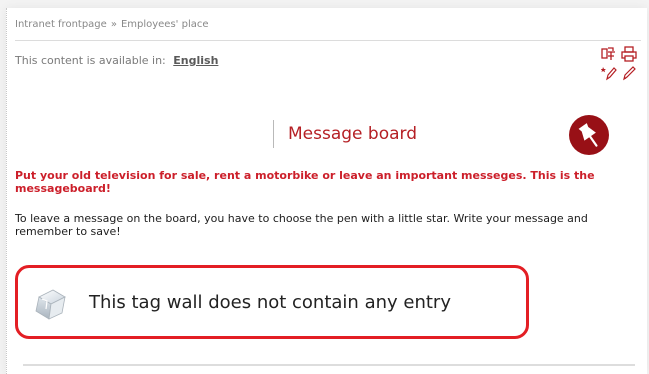  I want to click on breadcrumb-link-employees-place: Employees' place, so click(165, 24).